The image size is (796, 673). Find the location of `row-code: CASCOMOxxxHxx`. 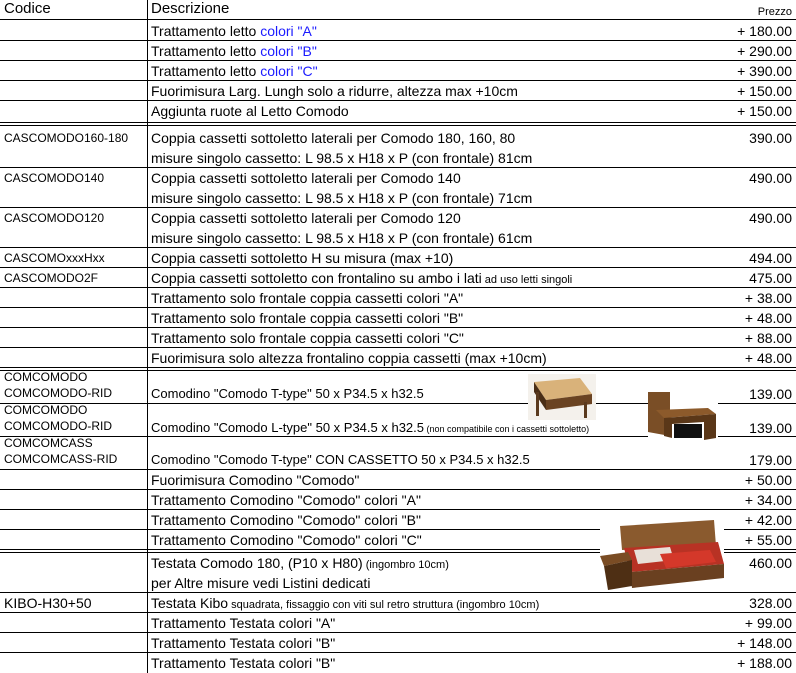

row-code: CASCOMOxxxHxx is located at coordinates (54, 258).